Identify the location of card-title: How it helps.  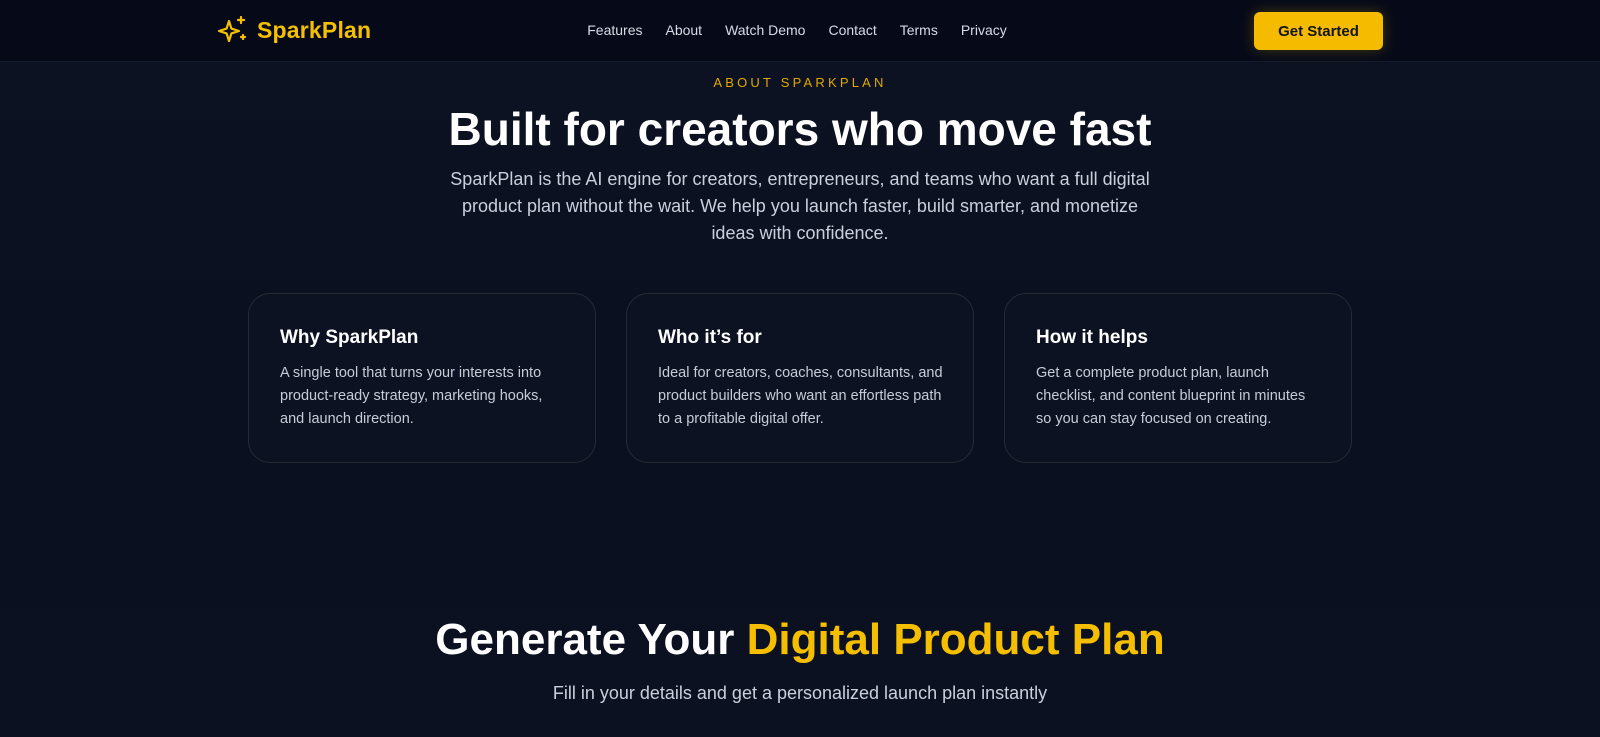
(1092, 337).